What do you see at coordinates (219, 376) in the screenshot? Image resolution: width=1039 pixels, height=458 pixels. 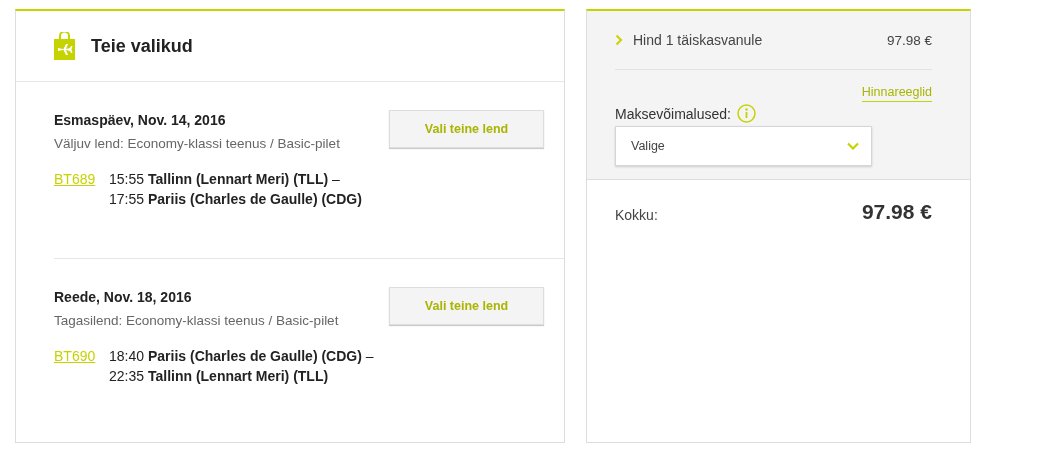 I see `flight-leg: 22:35 Tallinn (Lennart Meri) (TLL)` at bounding box center [219, 376].